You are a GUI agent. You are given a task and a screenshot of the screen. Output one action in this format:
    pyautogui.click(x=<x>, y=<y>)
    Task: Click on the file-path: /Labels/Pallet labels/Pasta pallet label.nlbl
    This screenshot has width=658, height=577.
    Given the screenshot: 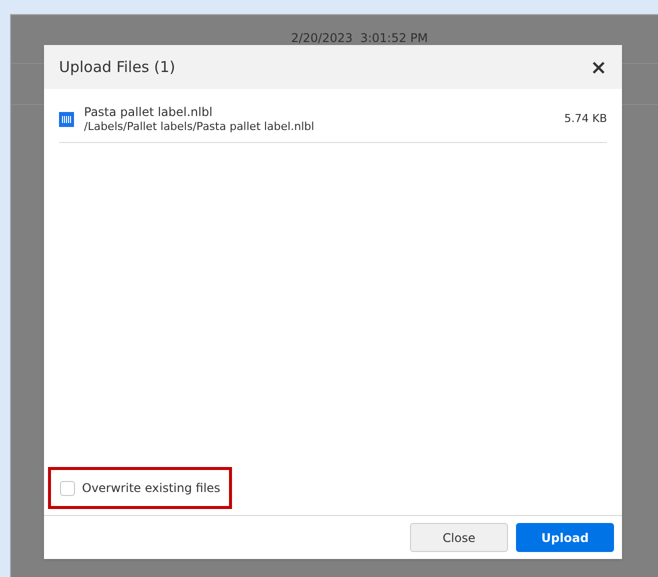 What is the action you would take?
    pyautogui.click(x=200, y=127)
    